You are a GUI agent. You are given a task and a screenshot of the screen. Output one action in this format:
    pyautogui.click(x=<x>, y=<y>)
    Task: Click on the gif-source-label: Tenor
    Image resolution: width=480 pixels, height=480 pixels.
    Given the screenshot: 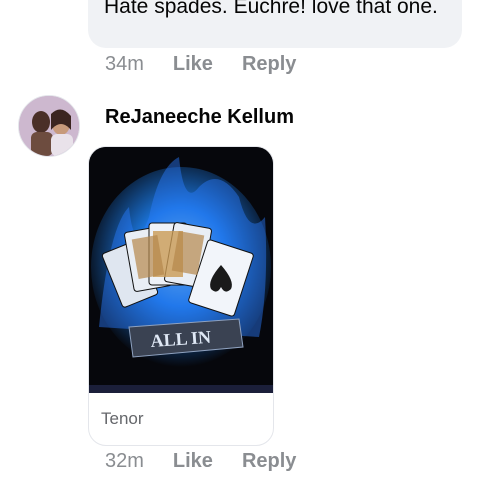 What is the action you would take?
    pyautogui.click(x=122, y=419)
    